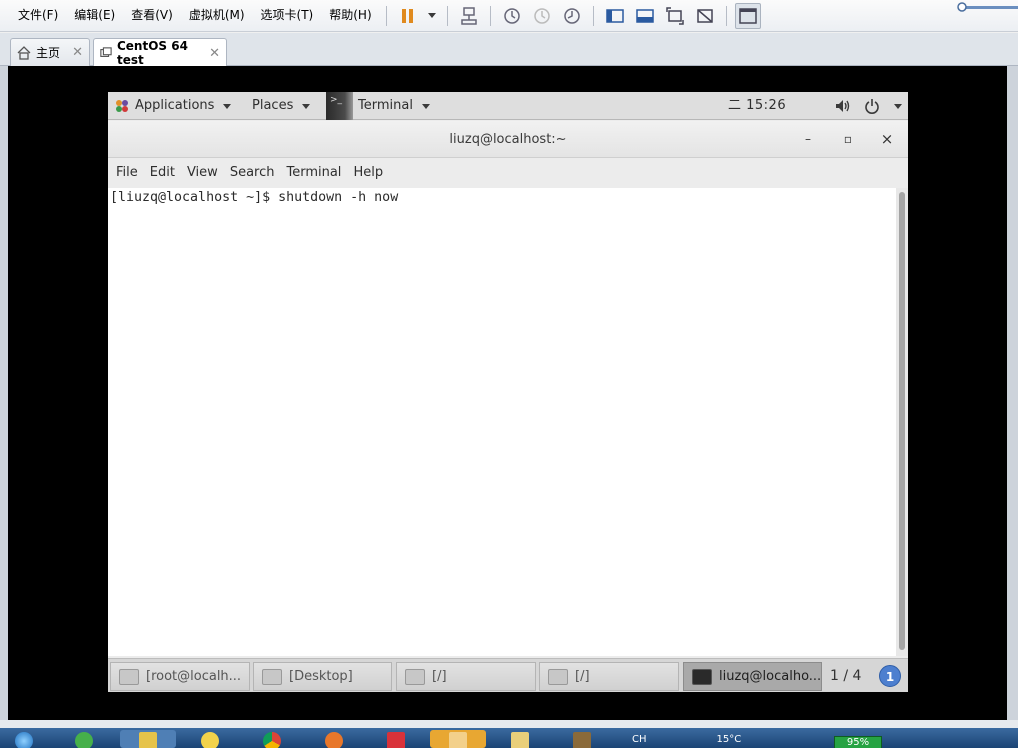  What do you see at coordinates (152, 53) in the screenshot?
I see `tab-centos-label: CentOS 64 test` at bounding box center [152, 53].